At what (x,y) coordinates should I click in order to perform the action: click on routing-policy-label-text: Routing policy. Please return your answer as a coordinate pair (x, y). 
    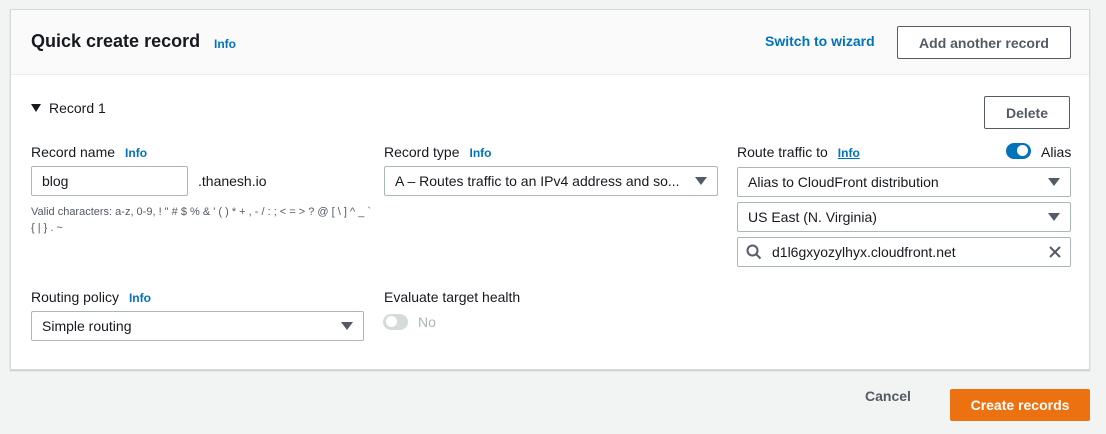
    Looking at the image, I should click on (75, 297).